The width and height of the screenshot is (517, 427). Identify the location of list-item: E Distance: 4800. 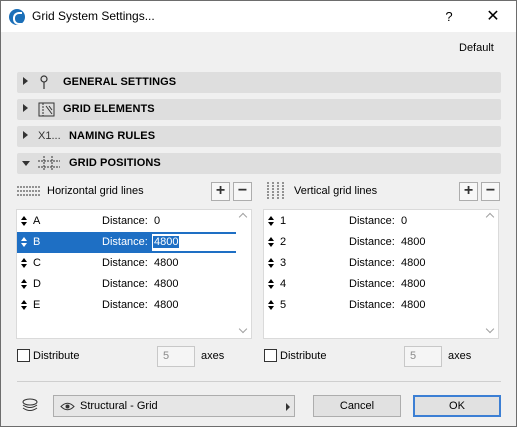
(127, 305).